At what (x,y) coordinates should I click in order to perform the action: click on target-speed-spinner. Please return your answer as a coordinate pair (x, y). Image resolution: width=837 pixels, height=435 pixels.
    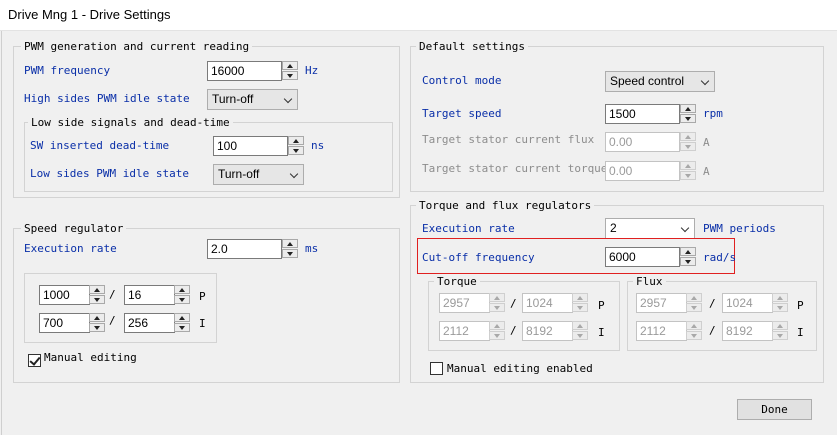
    Looking at the image, I should click on (688, 114).